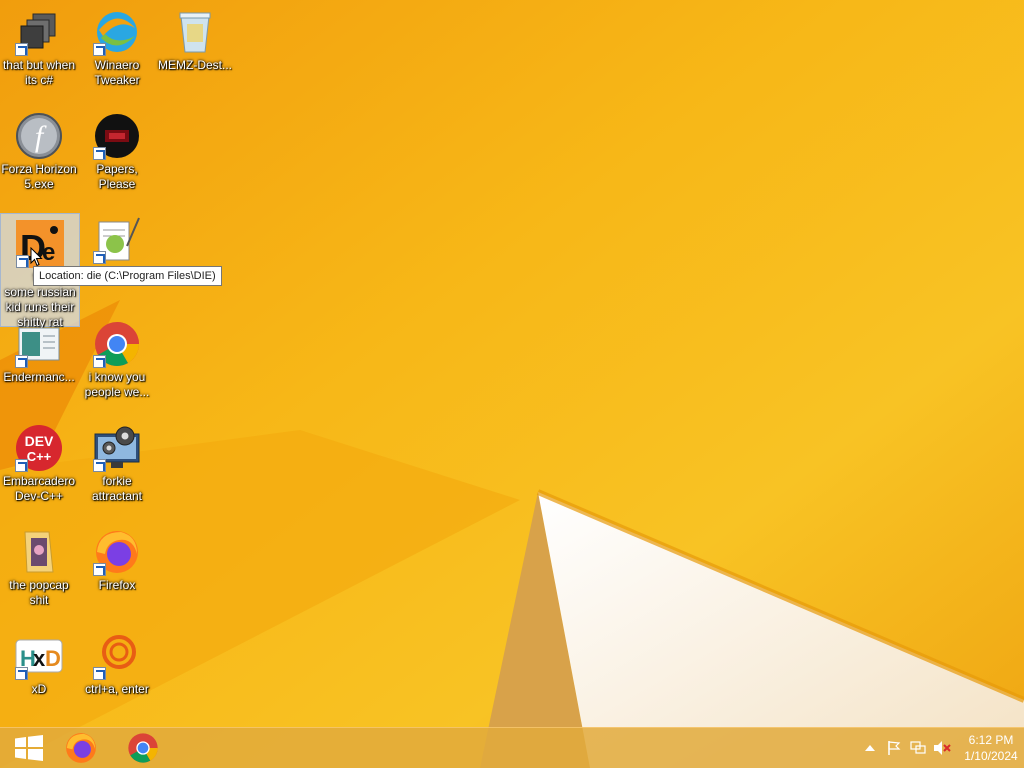  Describe the element at coordinates (39, 456) in the screenshot. I see `dev-badge-line2: C++` at that location.